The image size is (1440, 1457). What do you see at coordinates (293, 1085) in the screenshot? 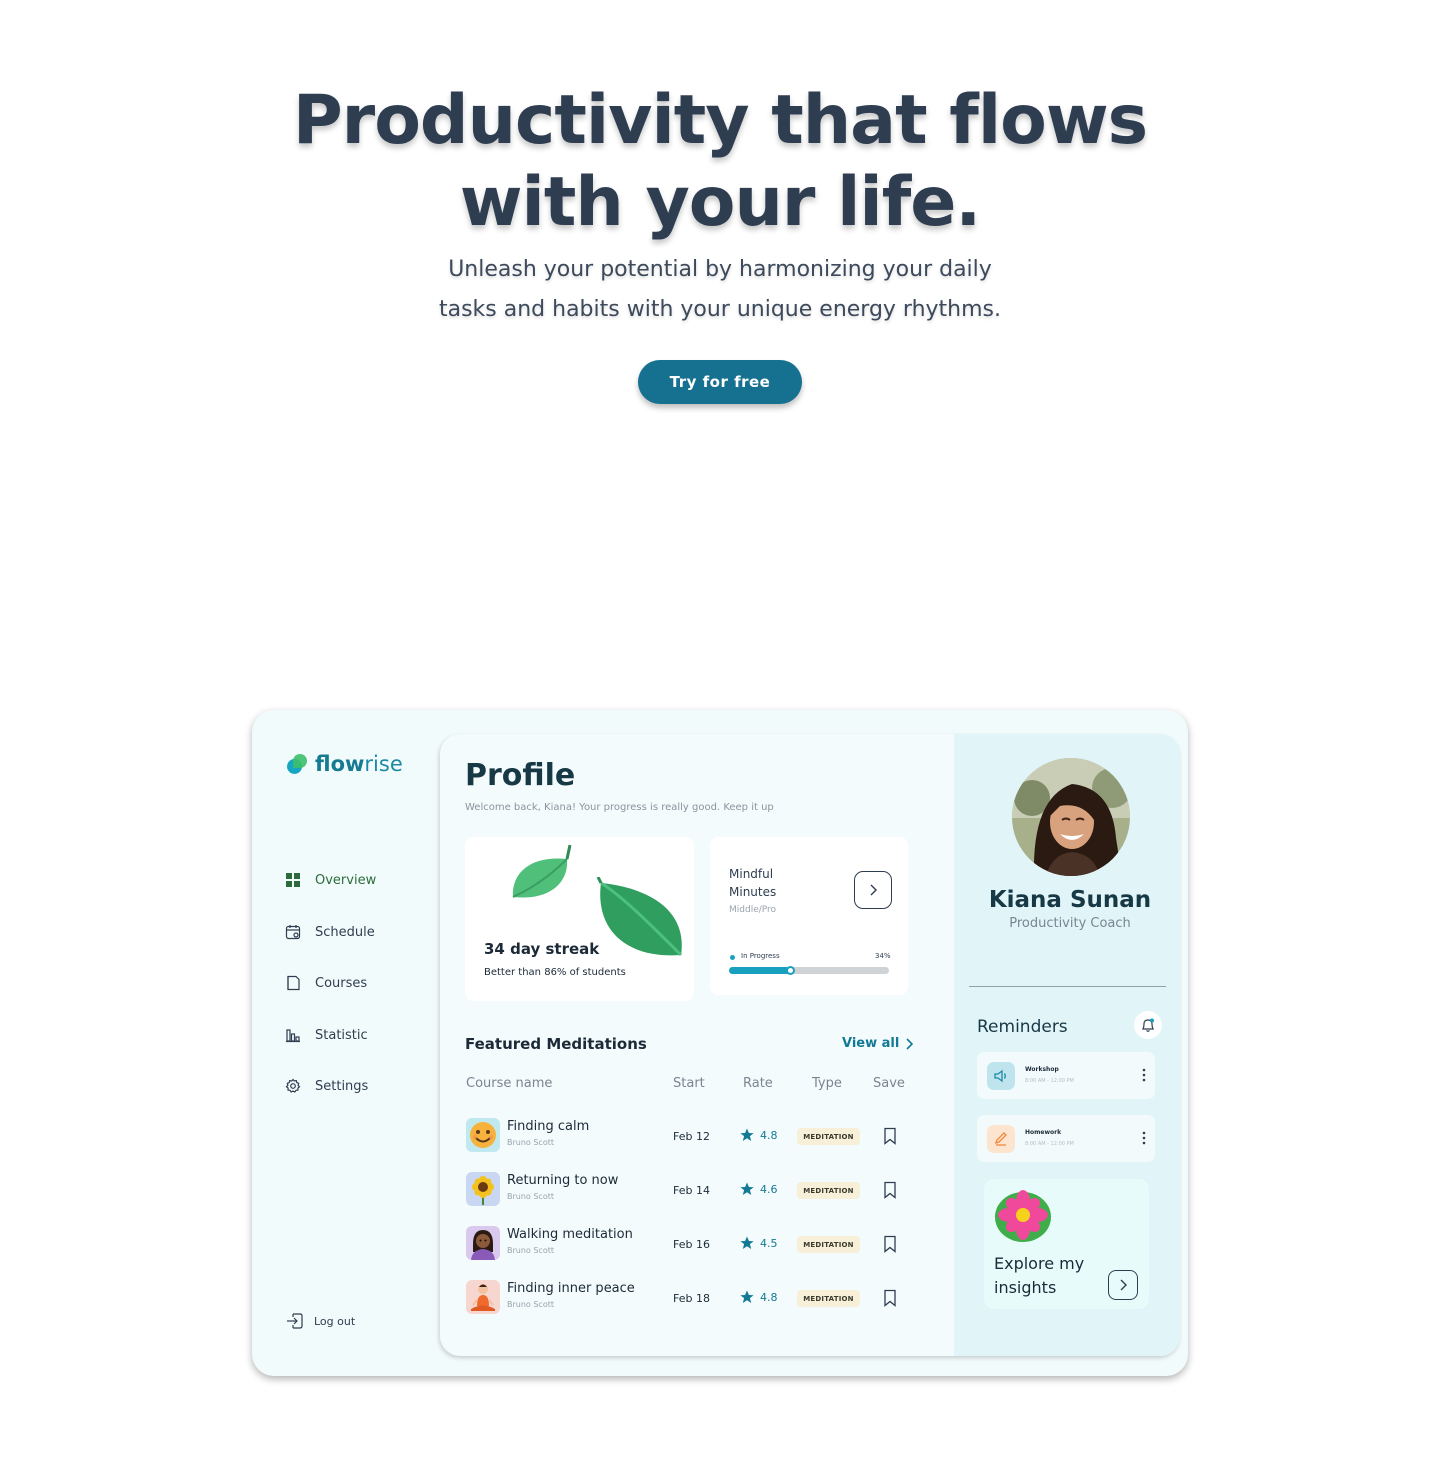
I see `gear-icon` at bounding box center [293, 1085].